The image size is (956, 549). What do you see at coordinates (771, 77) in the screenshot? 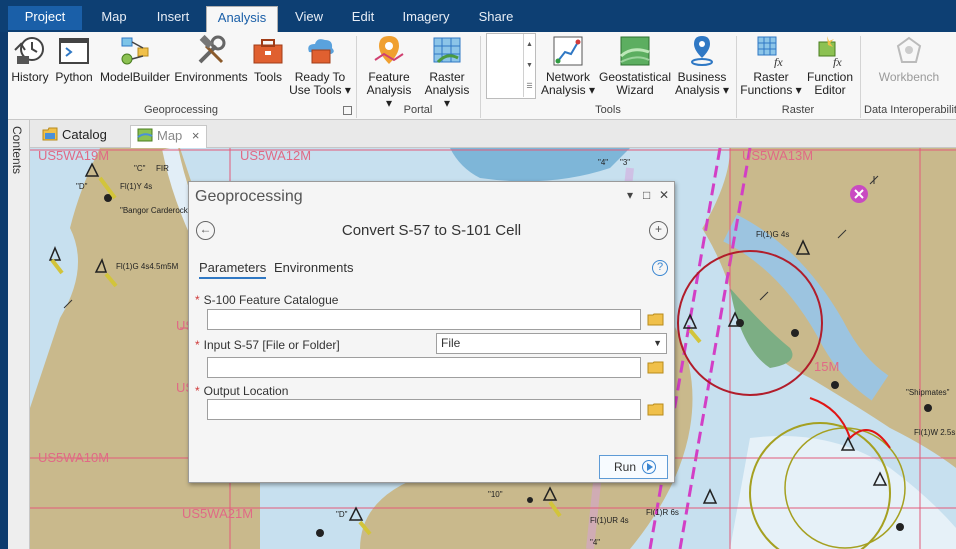
I see `raster-functions-label-1: Raster` at bounding box center [771, 77].